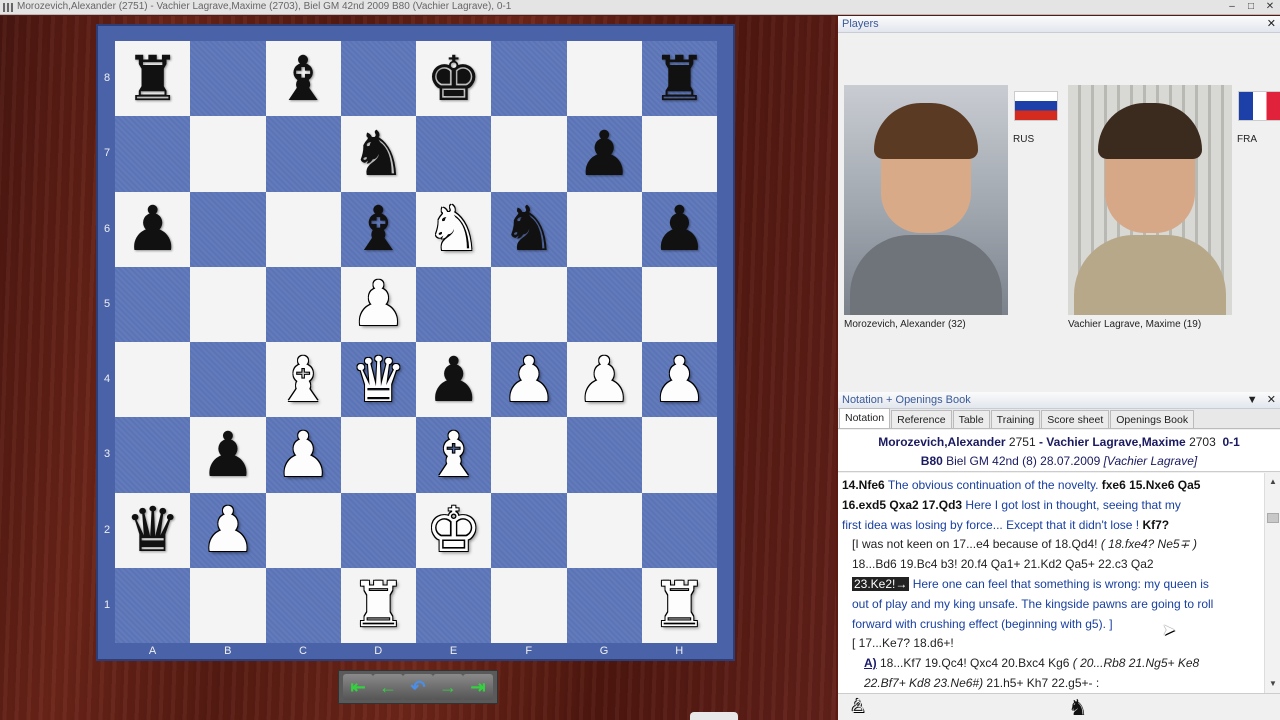 Image resolution: width=1280 pixels, height=720 pixels. I want to click on white-king-icon: ♚, so click(454, 530).